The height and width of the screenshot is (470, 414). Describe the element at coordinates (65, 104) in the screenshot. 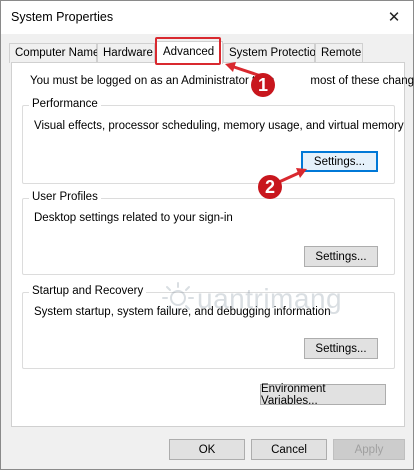

I see `performance-label: Performance` at that location.